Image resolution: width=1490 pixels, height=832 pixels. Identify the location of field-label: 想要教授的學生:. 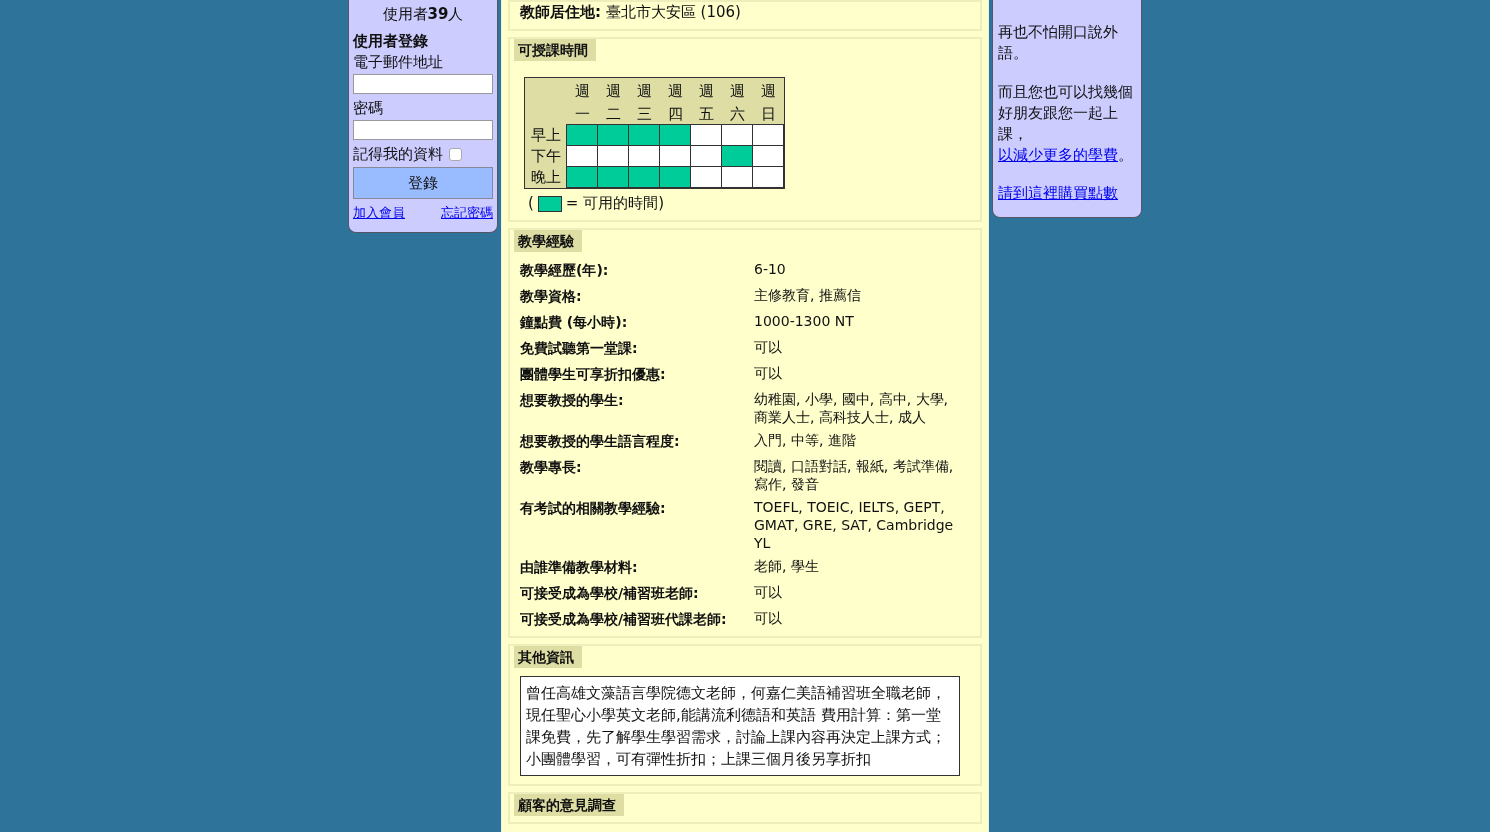
(572, 400).